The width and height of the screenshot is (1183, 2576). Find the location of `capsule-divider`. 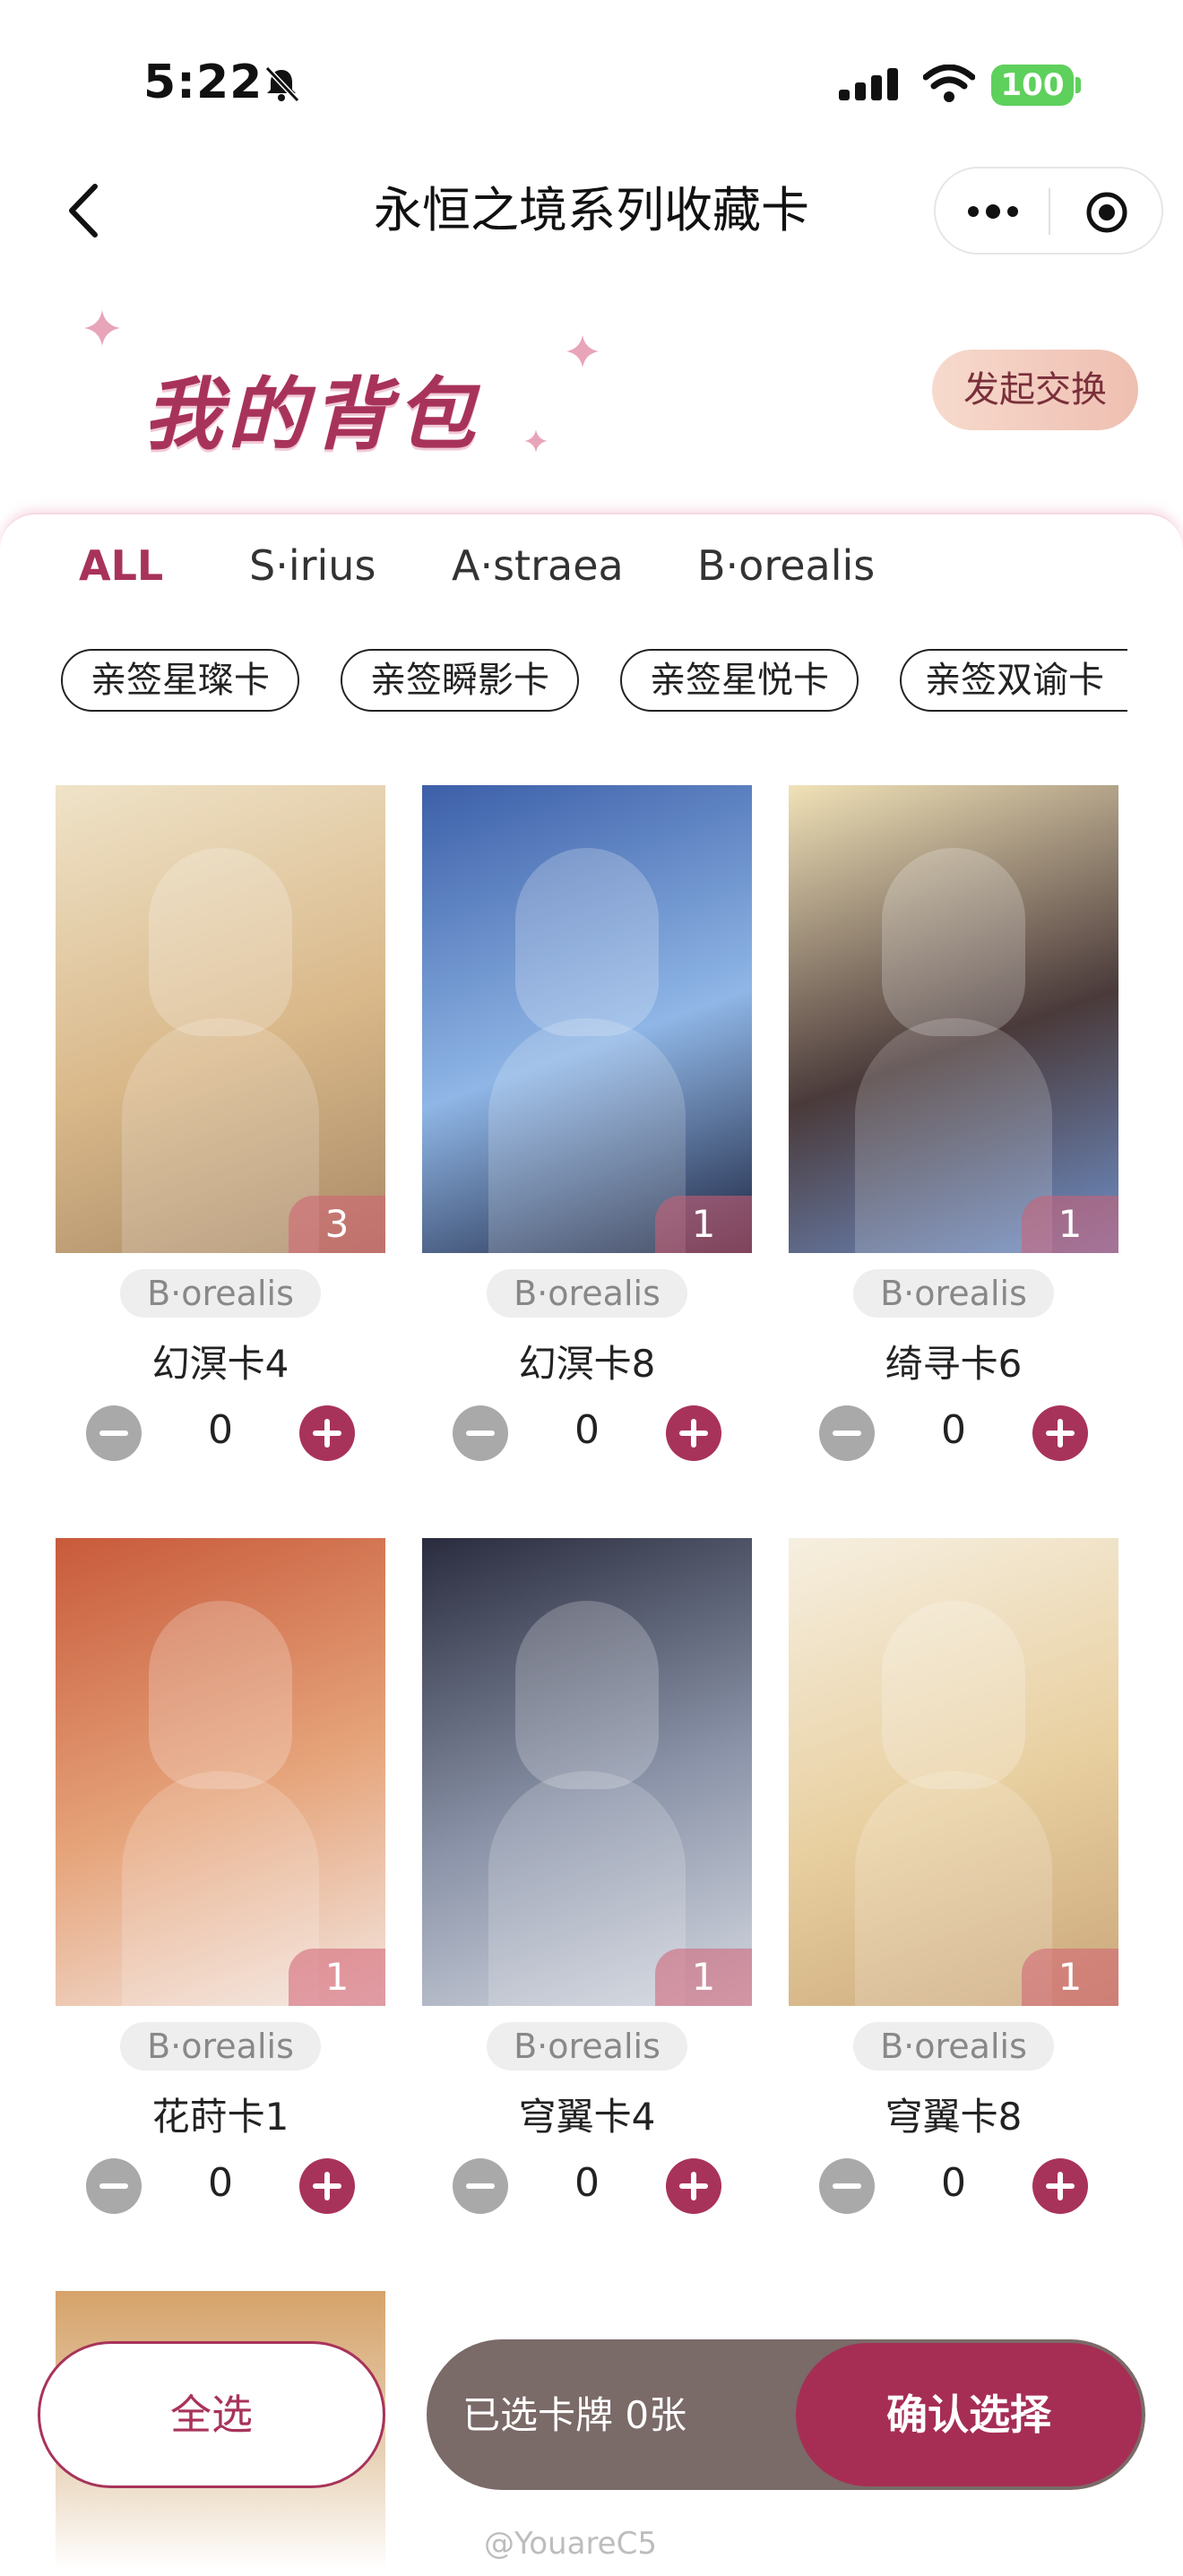

capsule-divider is located at coordinates (1050, 211).